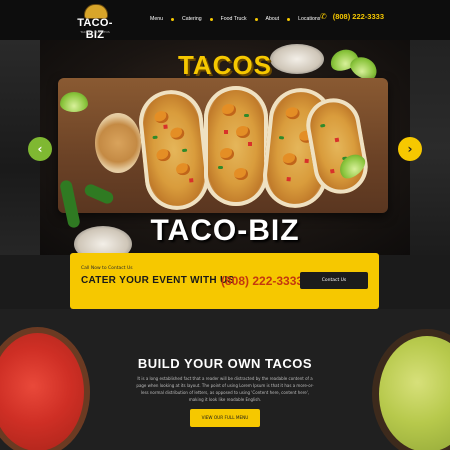  I want to click on nav-item-food-truck: Food Truck, so click(234, 19).